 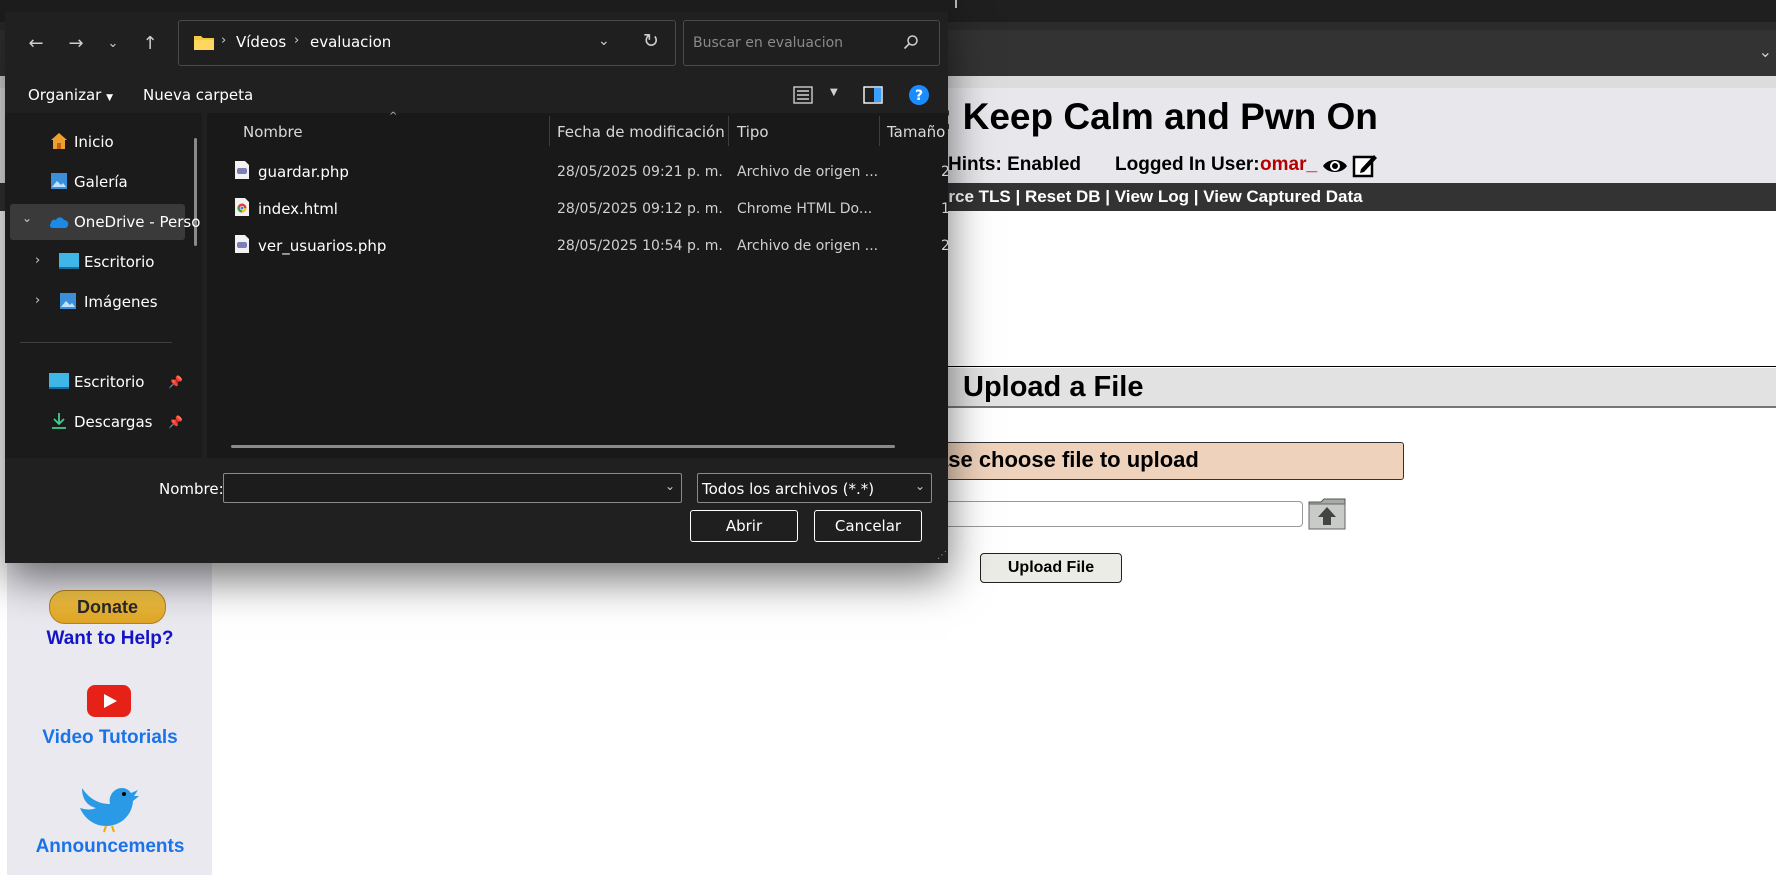 I want to click on preview-pane-icon, so click(x=873, y=95).